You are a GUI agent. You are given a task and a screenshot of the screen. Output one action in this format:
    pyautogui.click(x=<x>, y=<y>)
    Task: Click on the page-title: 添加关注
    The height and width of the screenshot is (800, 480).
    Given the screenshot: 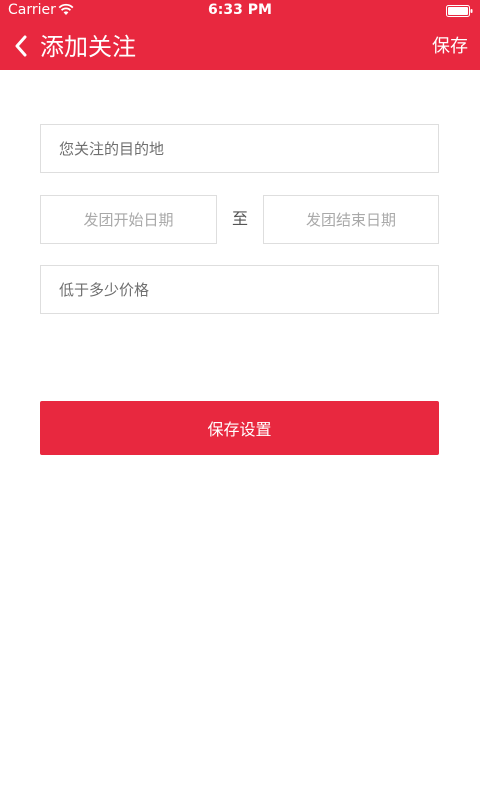 What is the action you would take?
    pyautogui.click(x=88, y=47)
    